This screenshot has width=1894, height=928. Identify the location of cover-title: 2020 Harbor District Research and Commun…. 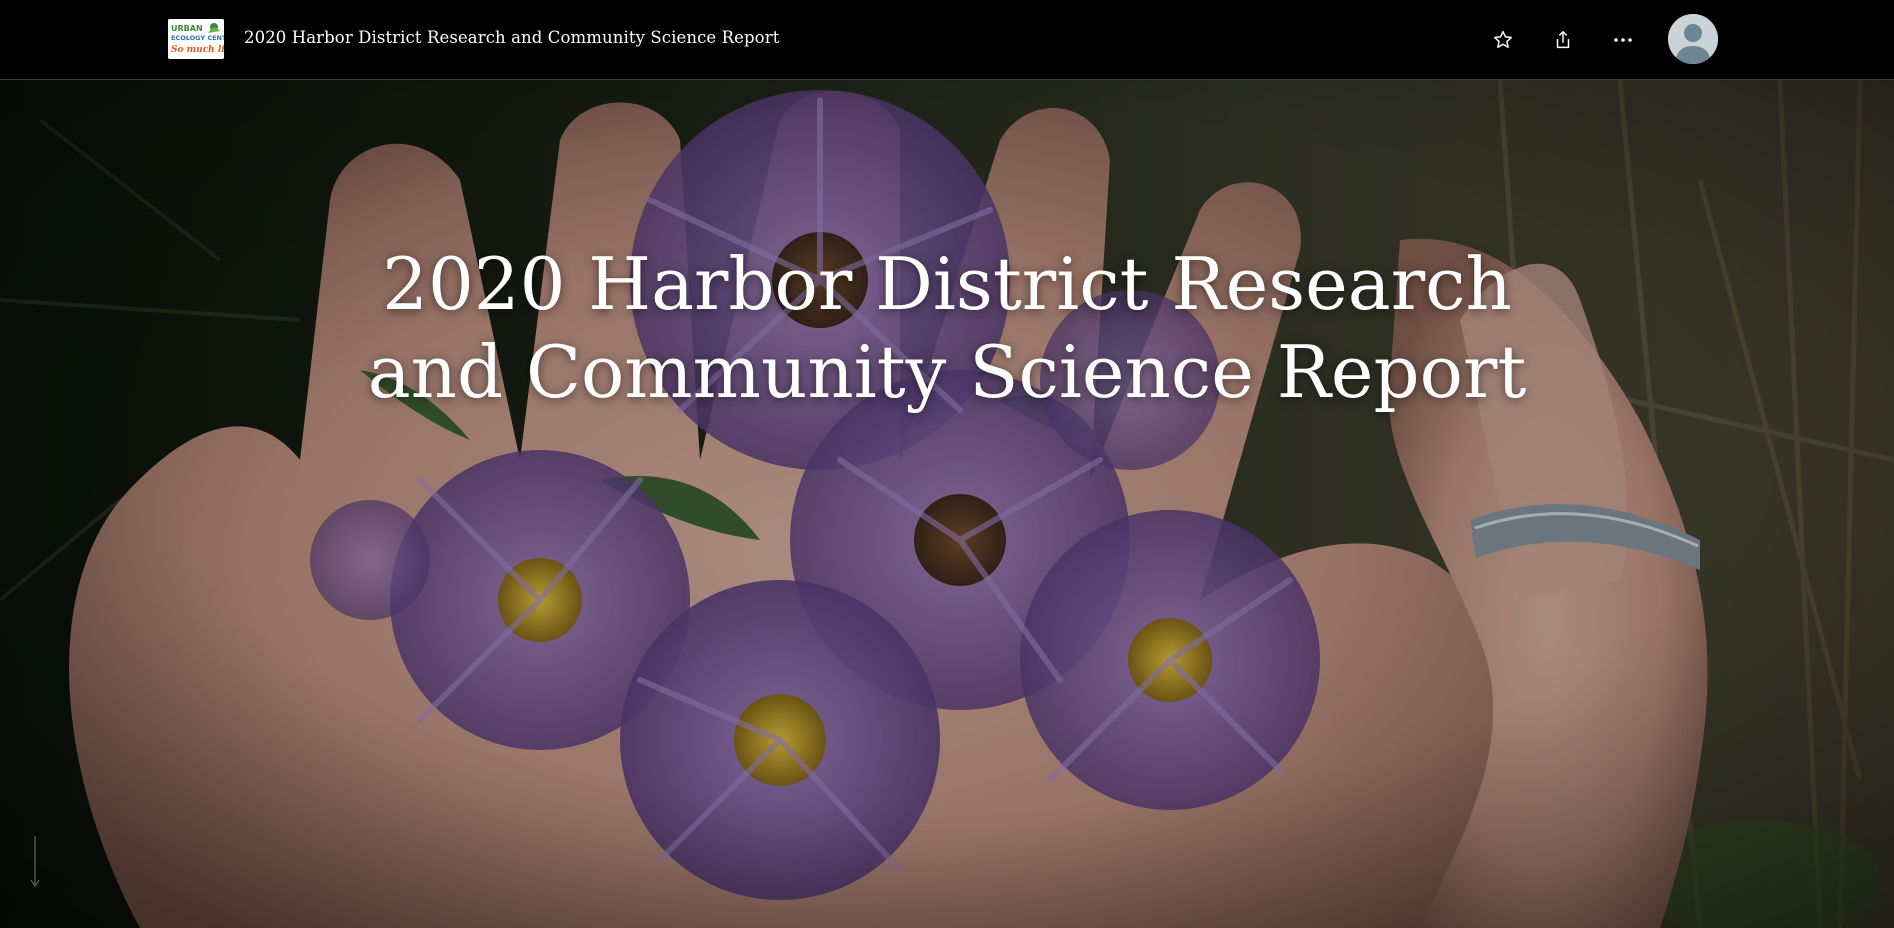
(947, 328).